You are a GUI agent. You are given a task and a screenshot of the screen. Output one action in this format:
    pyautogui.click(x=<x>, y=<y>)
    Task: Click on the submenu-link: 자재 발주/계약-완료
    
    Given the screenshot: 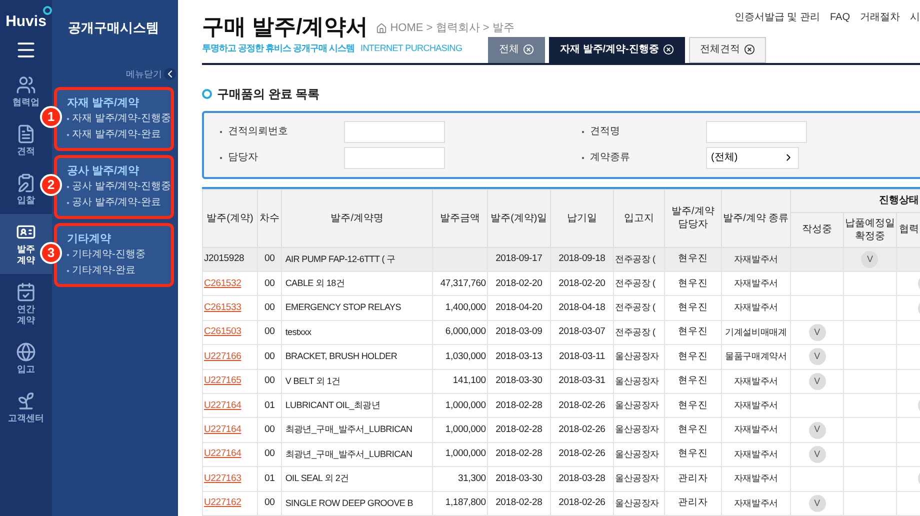 What is the action you would take?
    pyautogui.click(x=116, y=135)
    